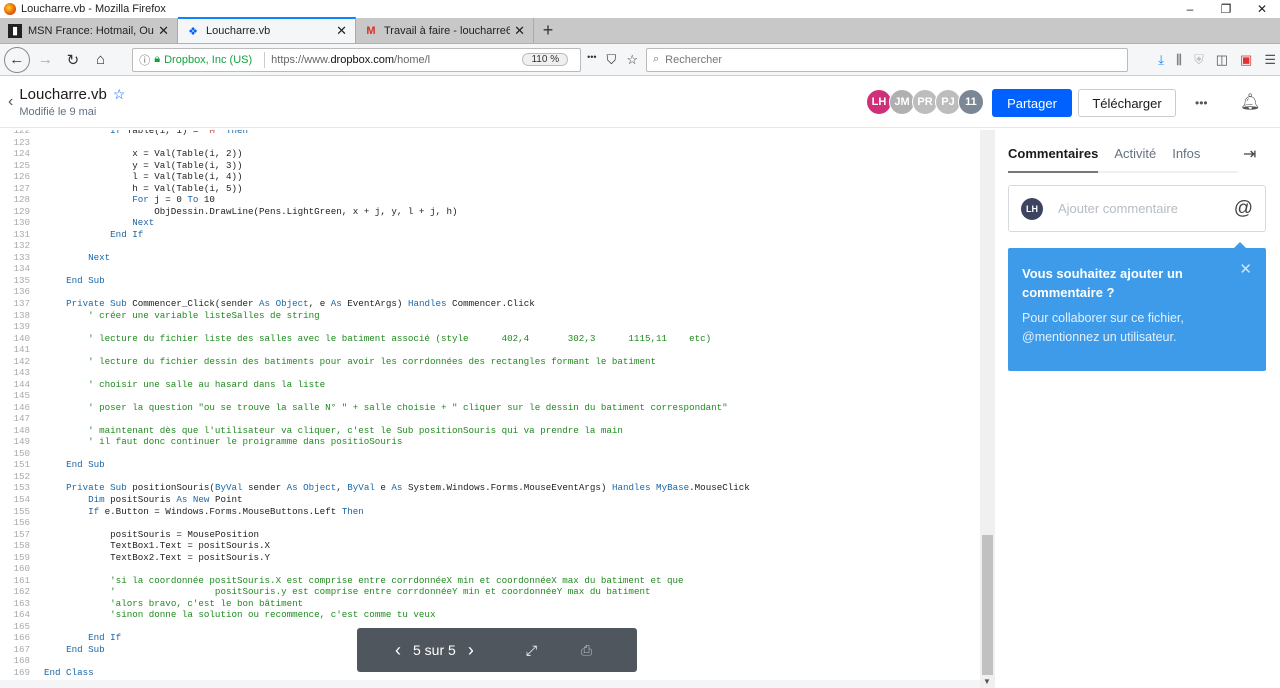  Describe the element at coordinates (193, 200) in the screenshot. I see `code-keyword: To` at that location.